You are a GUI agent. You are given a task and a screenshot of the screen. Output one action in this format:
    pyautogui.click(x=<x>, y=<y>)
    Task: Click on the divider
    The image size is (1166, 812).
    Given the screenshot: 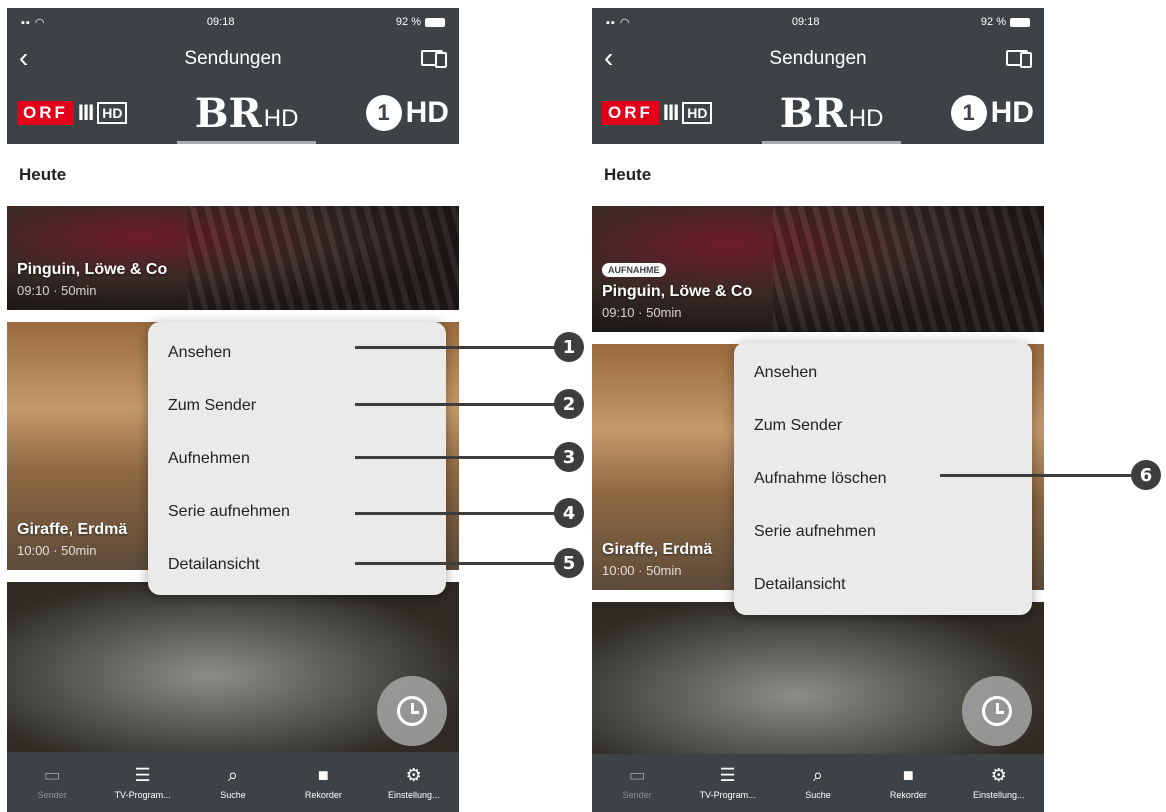 What is the action you would take?
    pyautogui.click(x=233, y=316)
    